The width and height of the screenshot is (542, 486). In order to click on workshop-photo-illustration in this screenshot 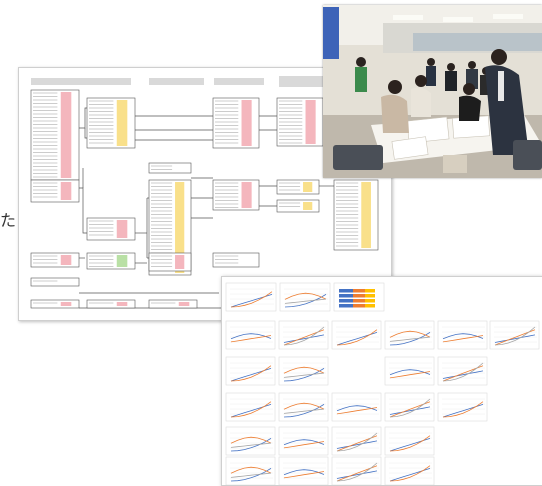, I will do `click(432, 91)`.